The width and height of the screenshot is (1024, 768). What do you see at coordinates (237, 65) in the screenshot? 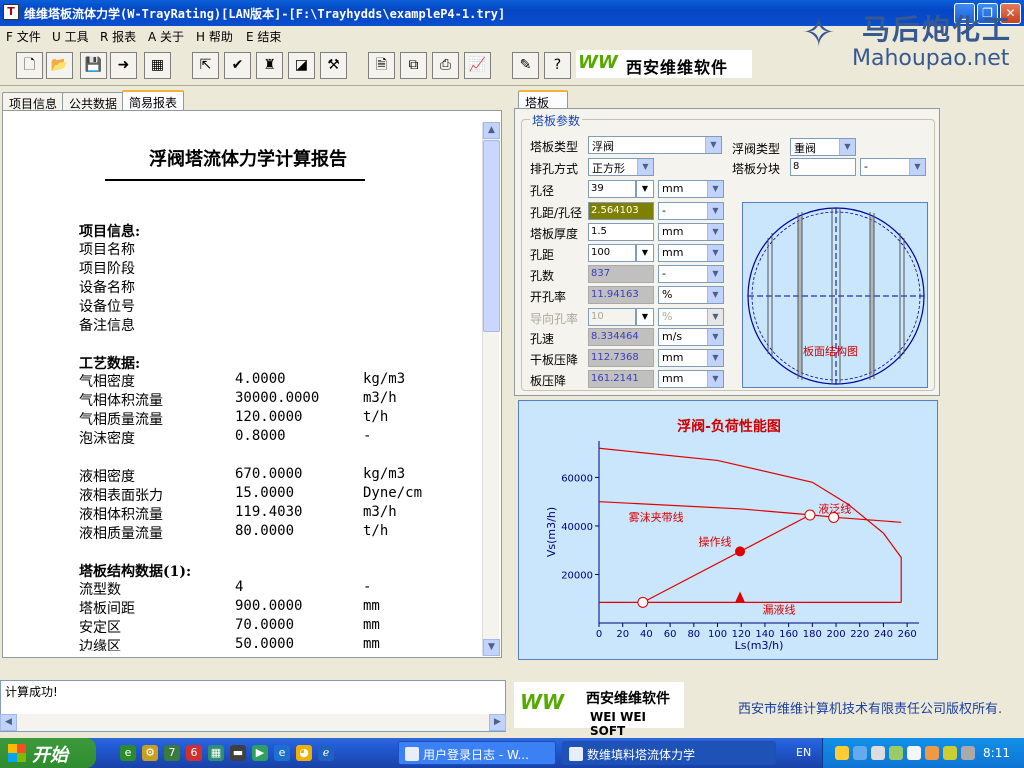
I see `check-icon: ✔` at bounding box center [237, 65].